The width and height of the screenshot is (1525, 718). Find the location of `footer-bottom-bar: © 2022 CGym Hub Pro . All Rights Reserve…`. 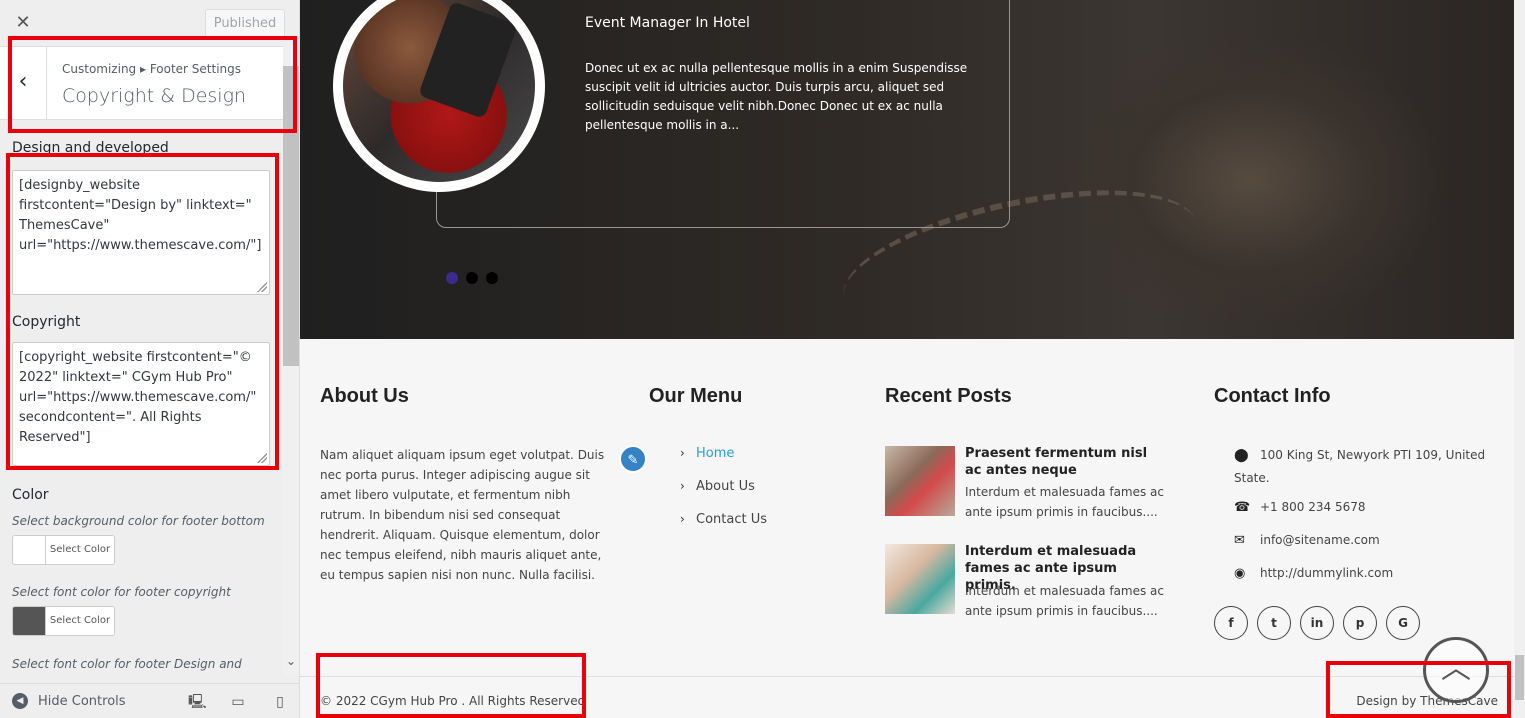

footer-bottom-bar: © 2022 CGym Hub Pro . All Rights Reserve… is located at coordinates (907, 697).